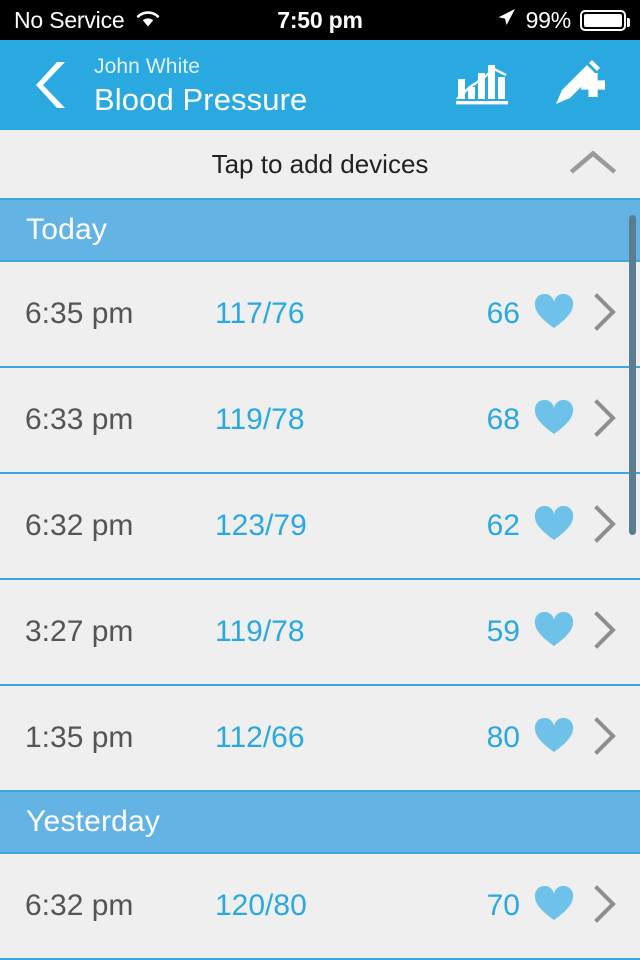 This screenshot has height=960, width=640. I want to click on status-bar-left: No Service, so click(87, 20).